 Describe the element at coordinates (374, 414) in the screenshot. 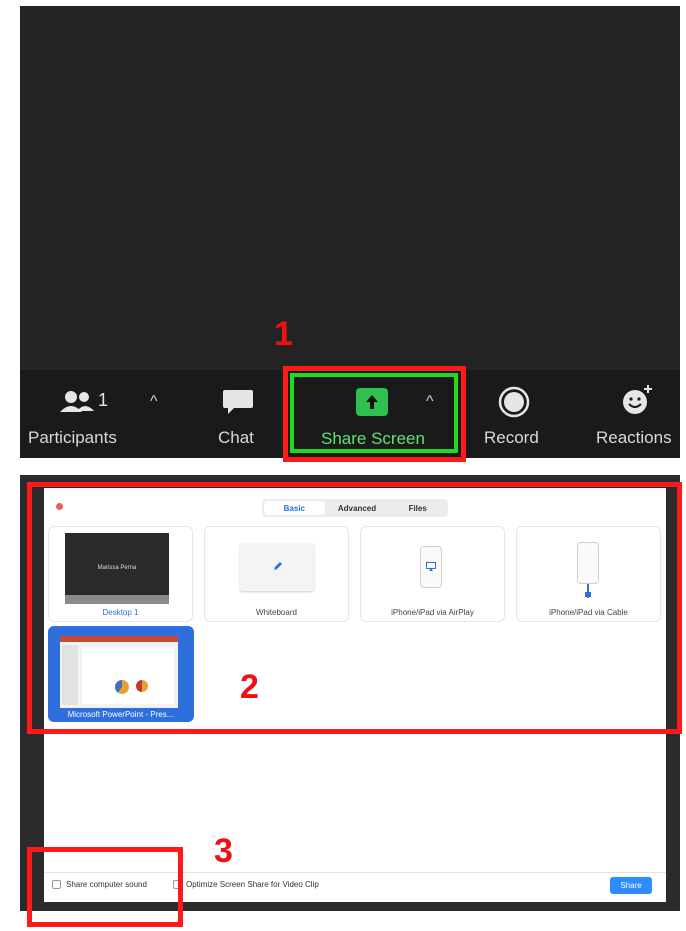

I see `step-1-box` at that location.